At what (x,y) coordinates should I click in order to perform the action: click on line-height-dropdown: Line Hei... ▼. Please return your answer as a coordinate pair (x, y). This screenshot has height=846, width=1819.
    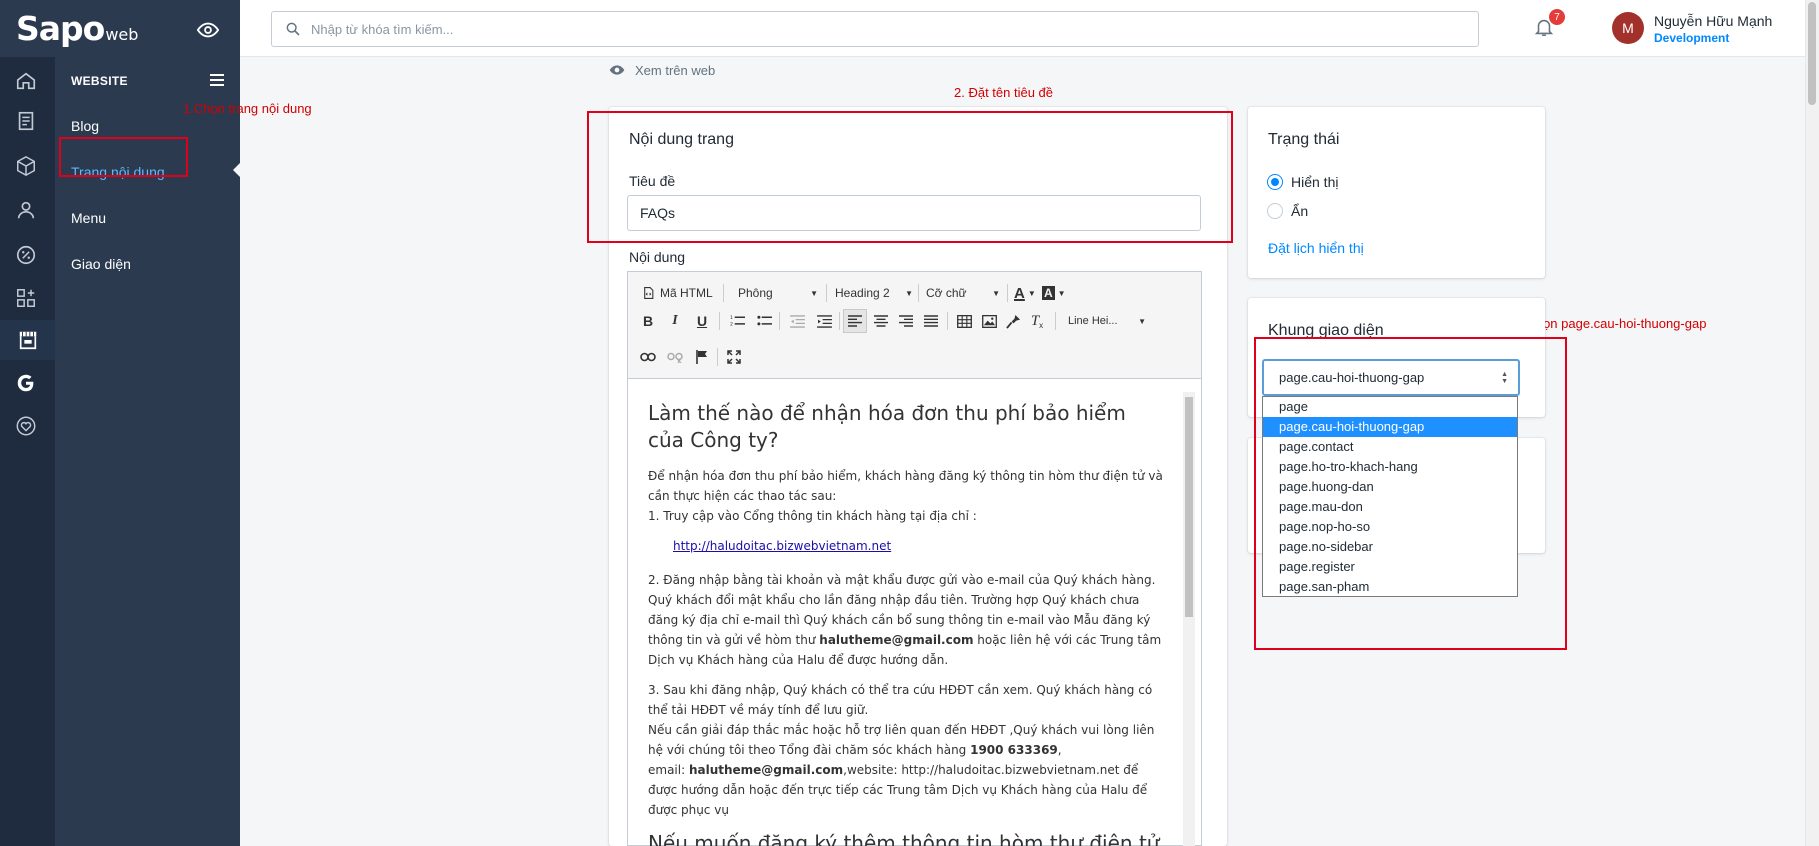
    Looking at the image, I should click on (1107, 321).